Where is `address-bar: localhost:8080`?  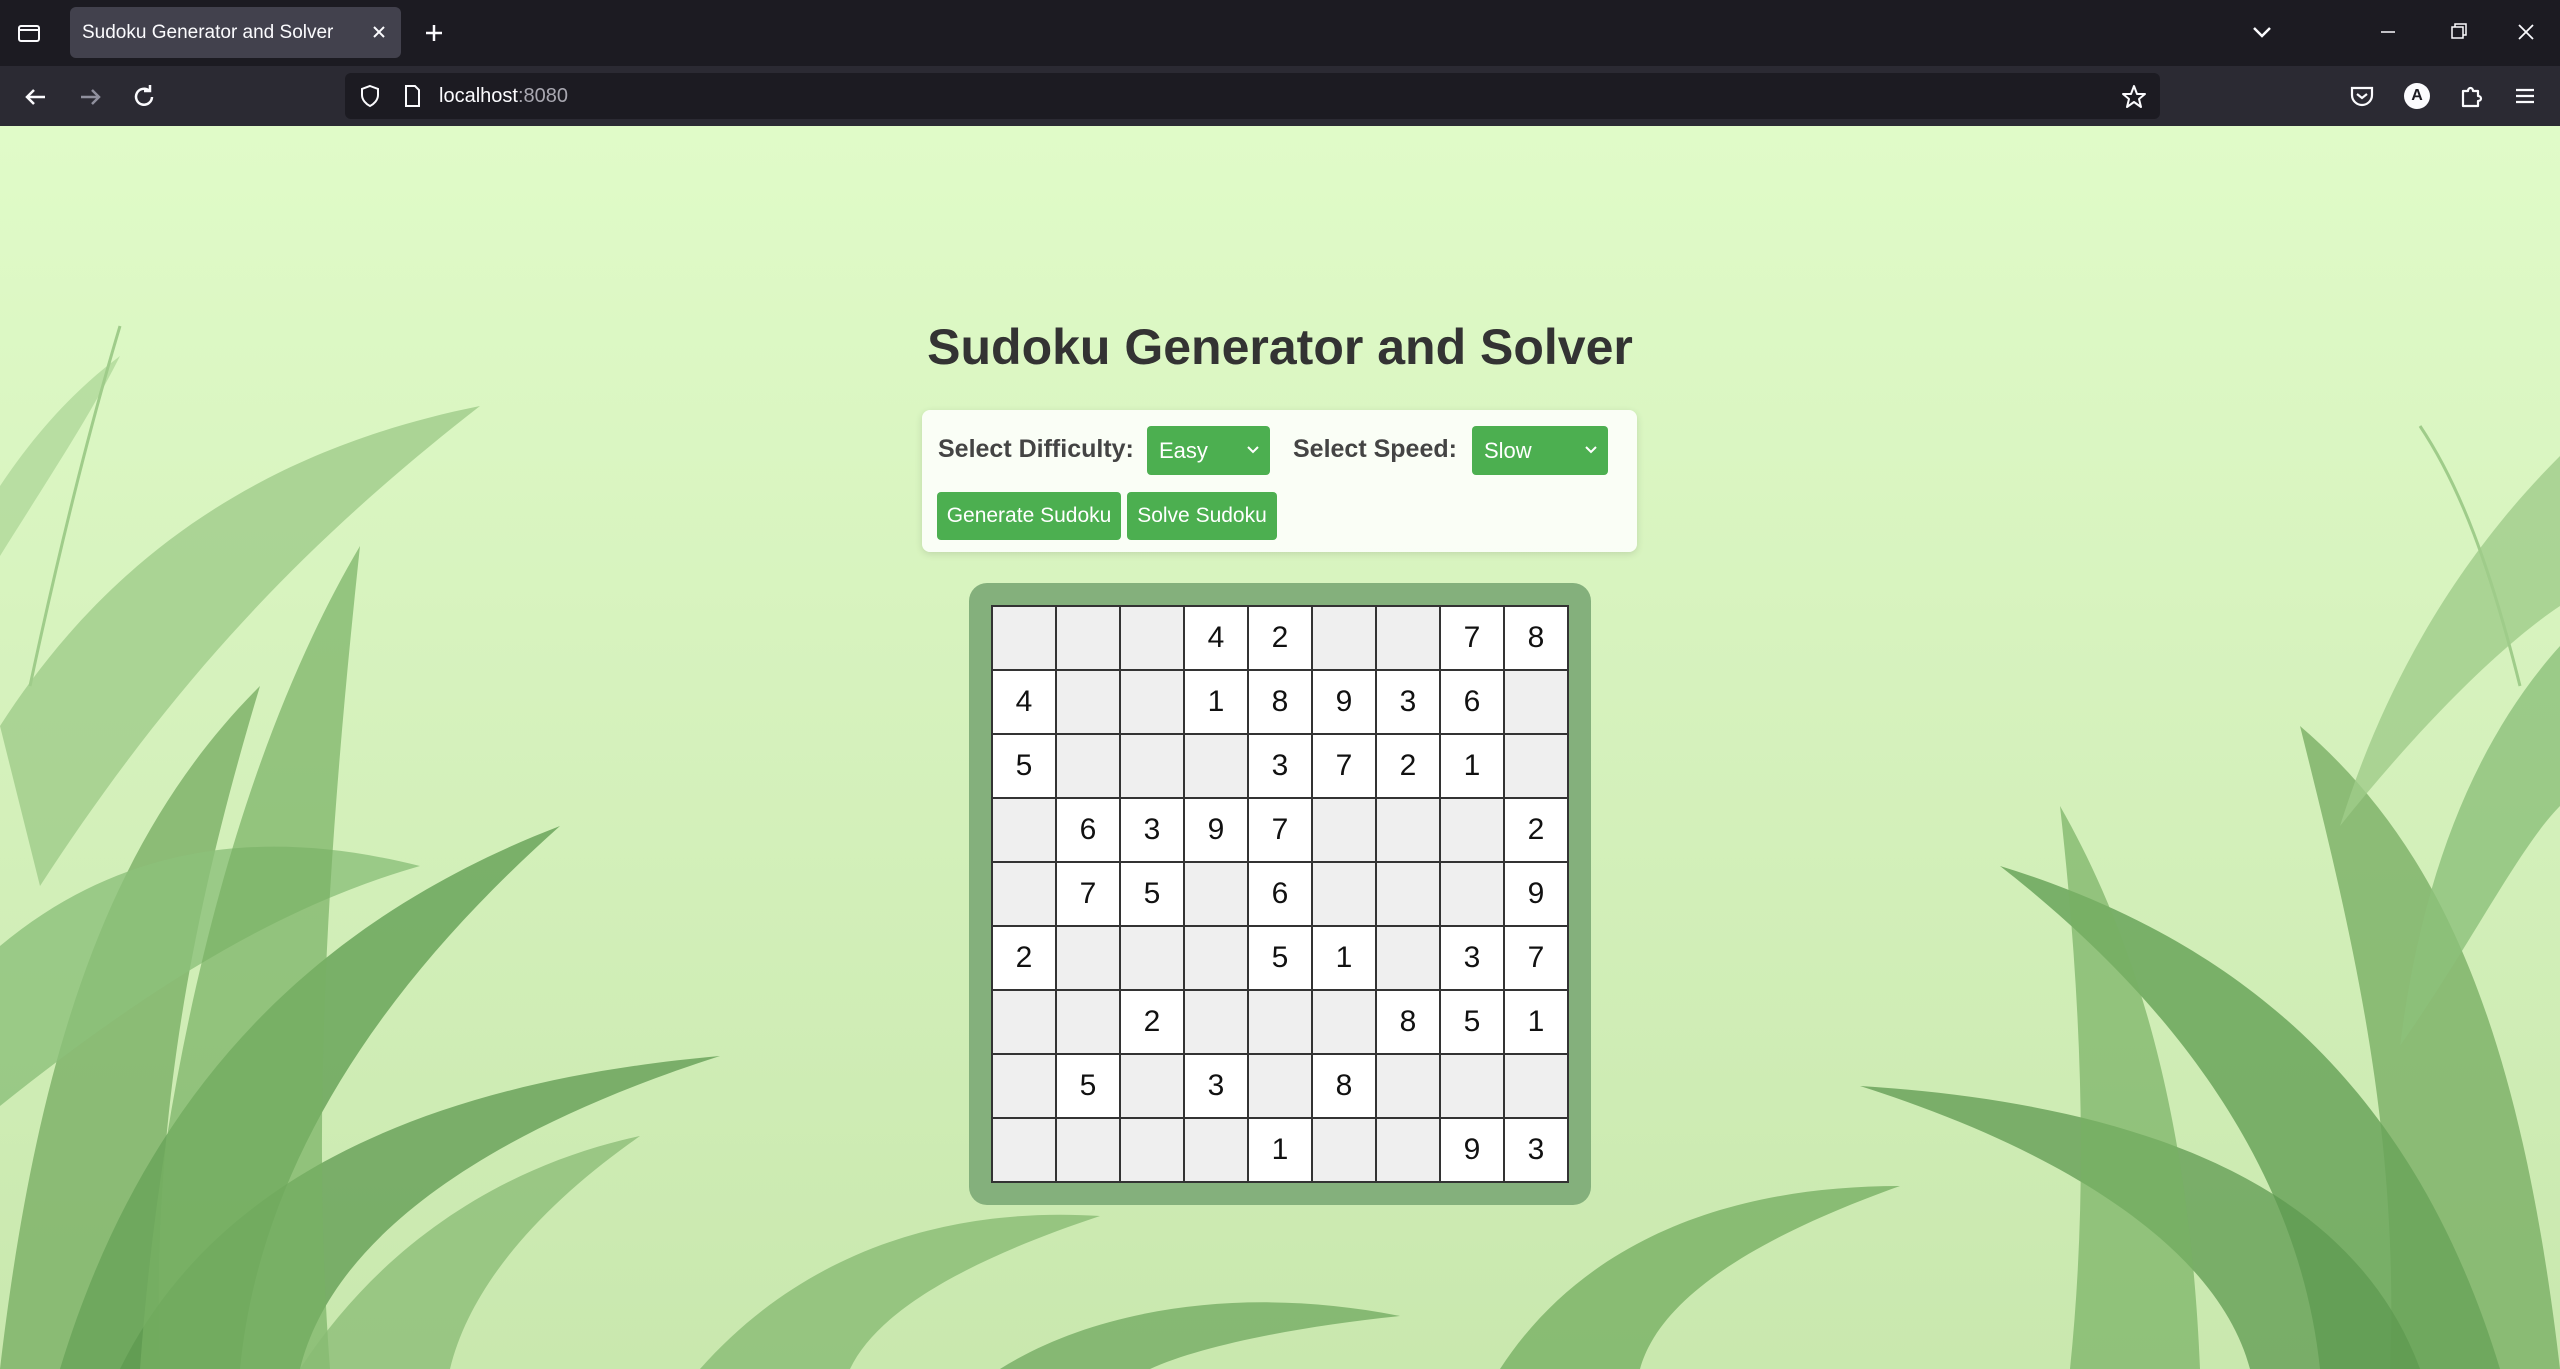
address-bar: localhost:8080 is located at coordinates (1252, 96).